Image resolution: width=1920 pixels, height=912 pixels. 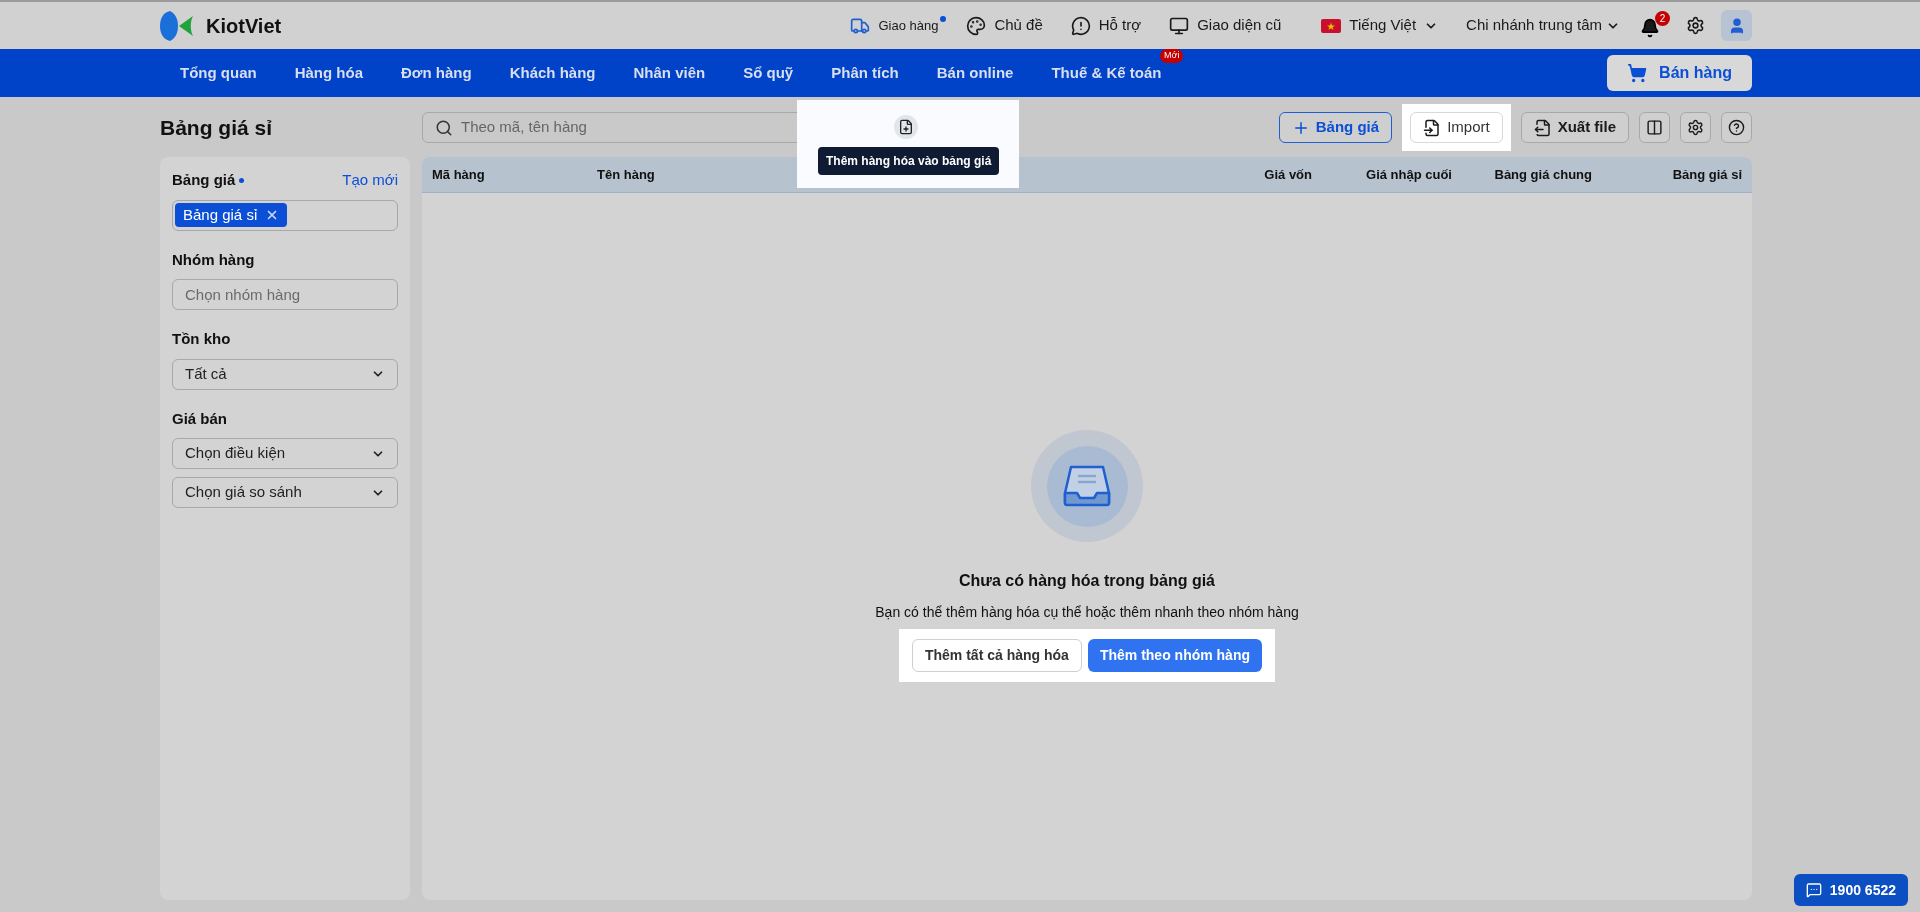 I want to click on column-header: Mã hàng, so click(x=459, y=174).